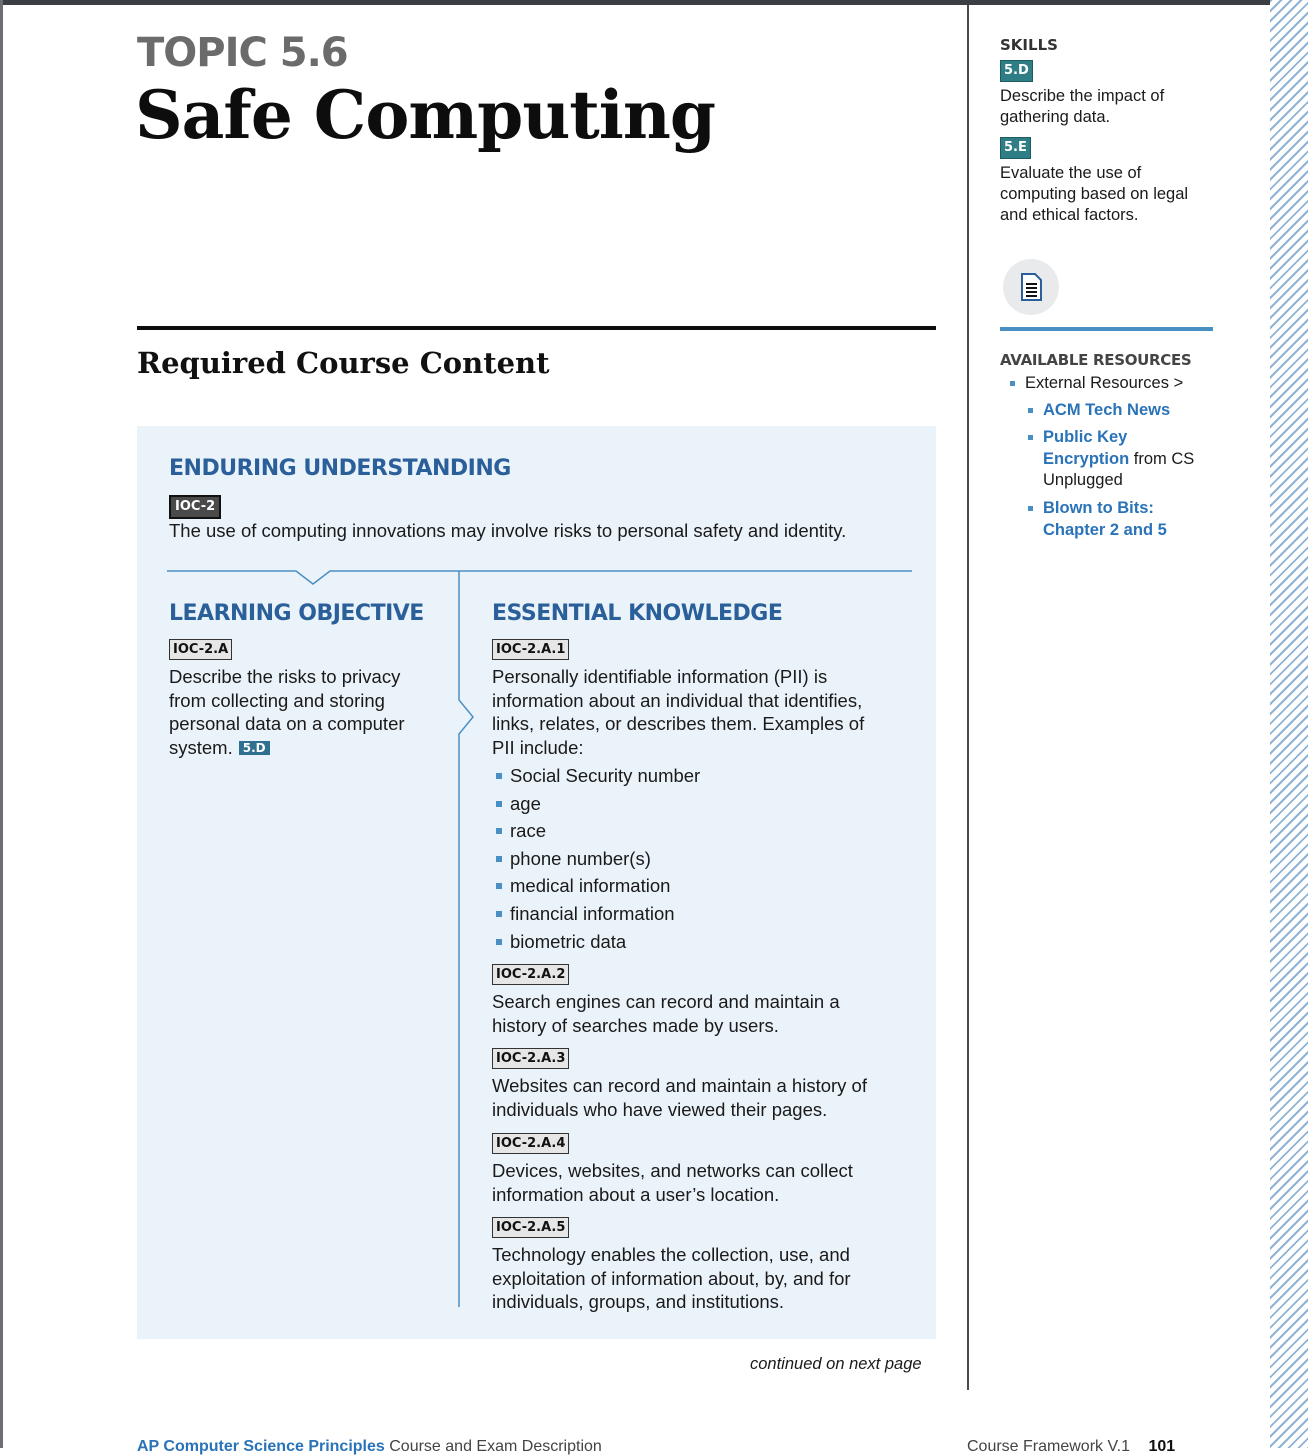 The image size is (1308, 1456). I want to click on list-item-text: phone number(s), so click(580, 858).